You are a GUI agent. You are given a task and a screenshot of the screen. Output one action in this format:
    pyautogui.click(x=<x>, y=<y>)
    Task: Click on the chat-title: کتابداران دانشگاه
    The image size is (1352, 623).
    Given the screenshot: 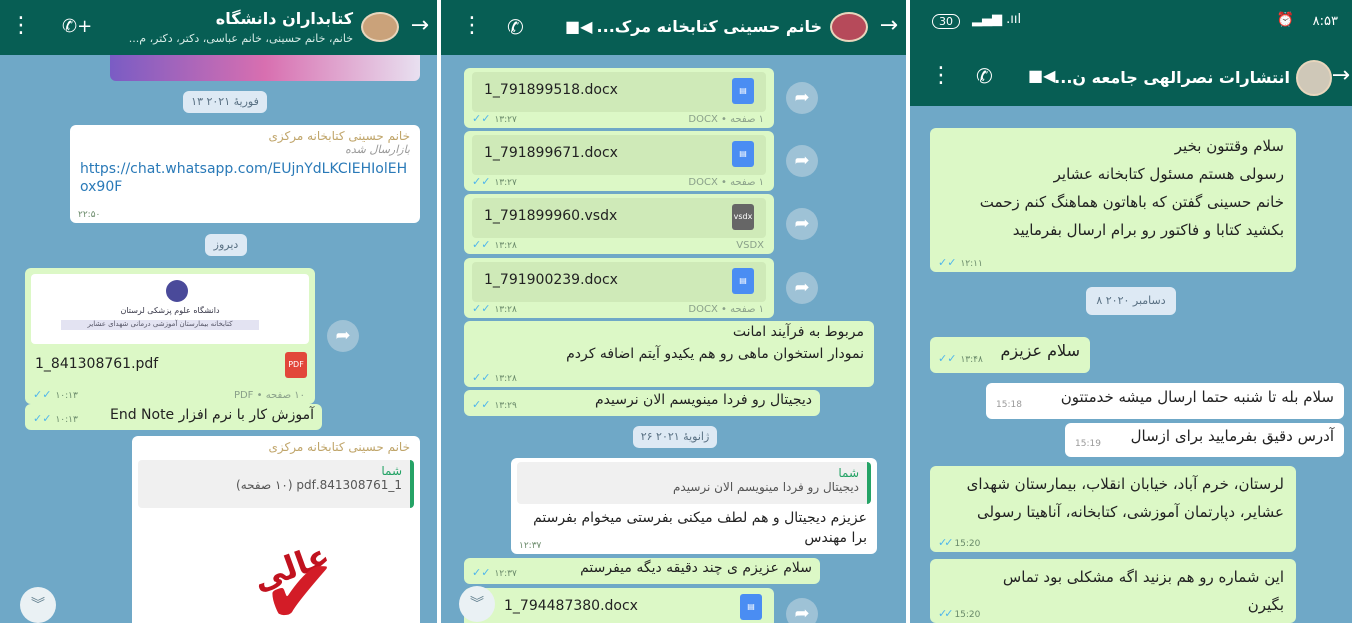 What is the action you would take?
    pyautogui.click(x=284, y=18)
    